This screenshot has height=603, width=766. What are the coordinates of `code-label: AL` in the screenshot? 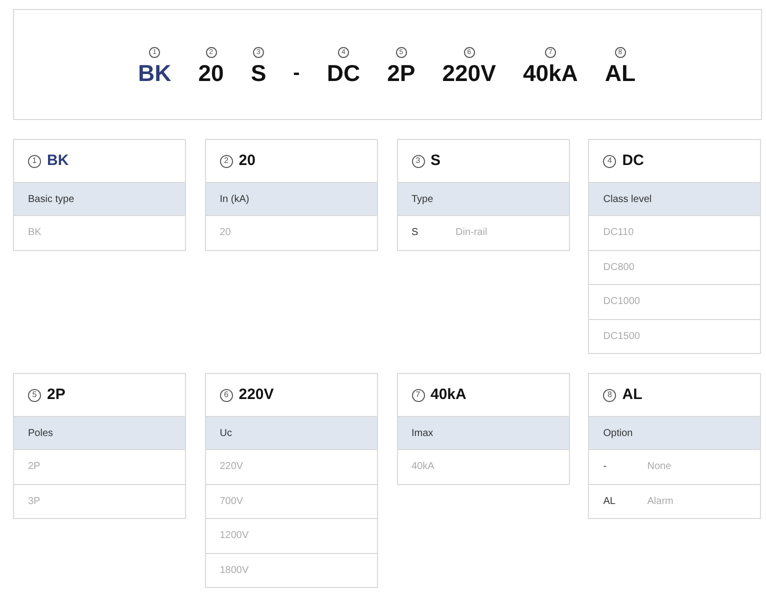 It's located at (620, 73).